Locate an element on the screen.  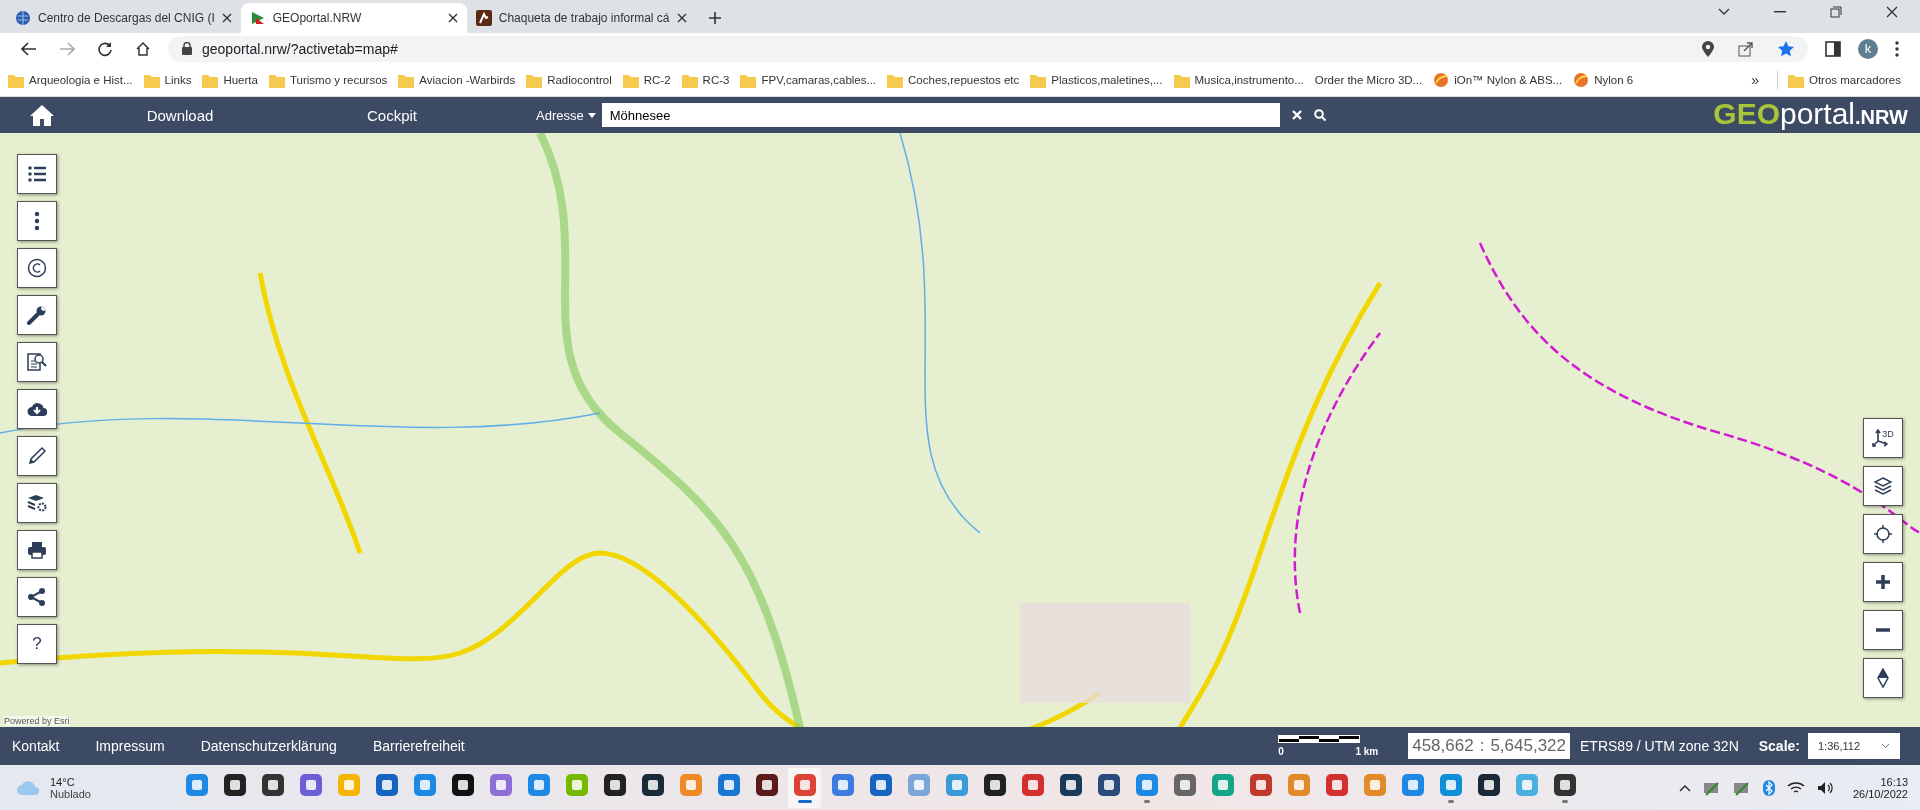
clock: 16:13 26/10/2022 is located at coordinates (1880, 787).